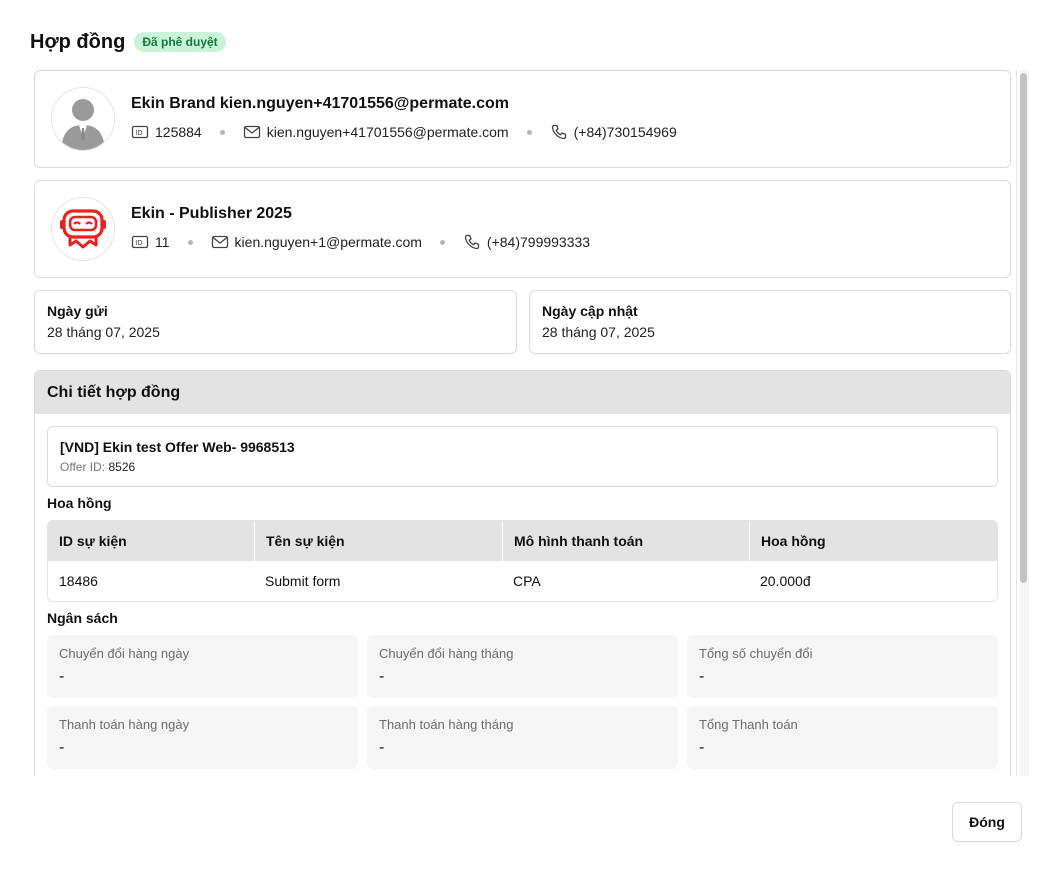 The image size is (1056, 870). What do you see at coordinates (388, 132) in the screenshot?
I see `advertiser-email: kien.nguyen+41701556@permate.com` at bounding box center [388, 132].